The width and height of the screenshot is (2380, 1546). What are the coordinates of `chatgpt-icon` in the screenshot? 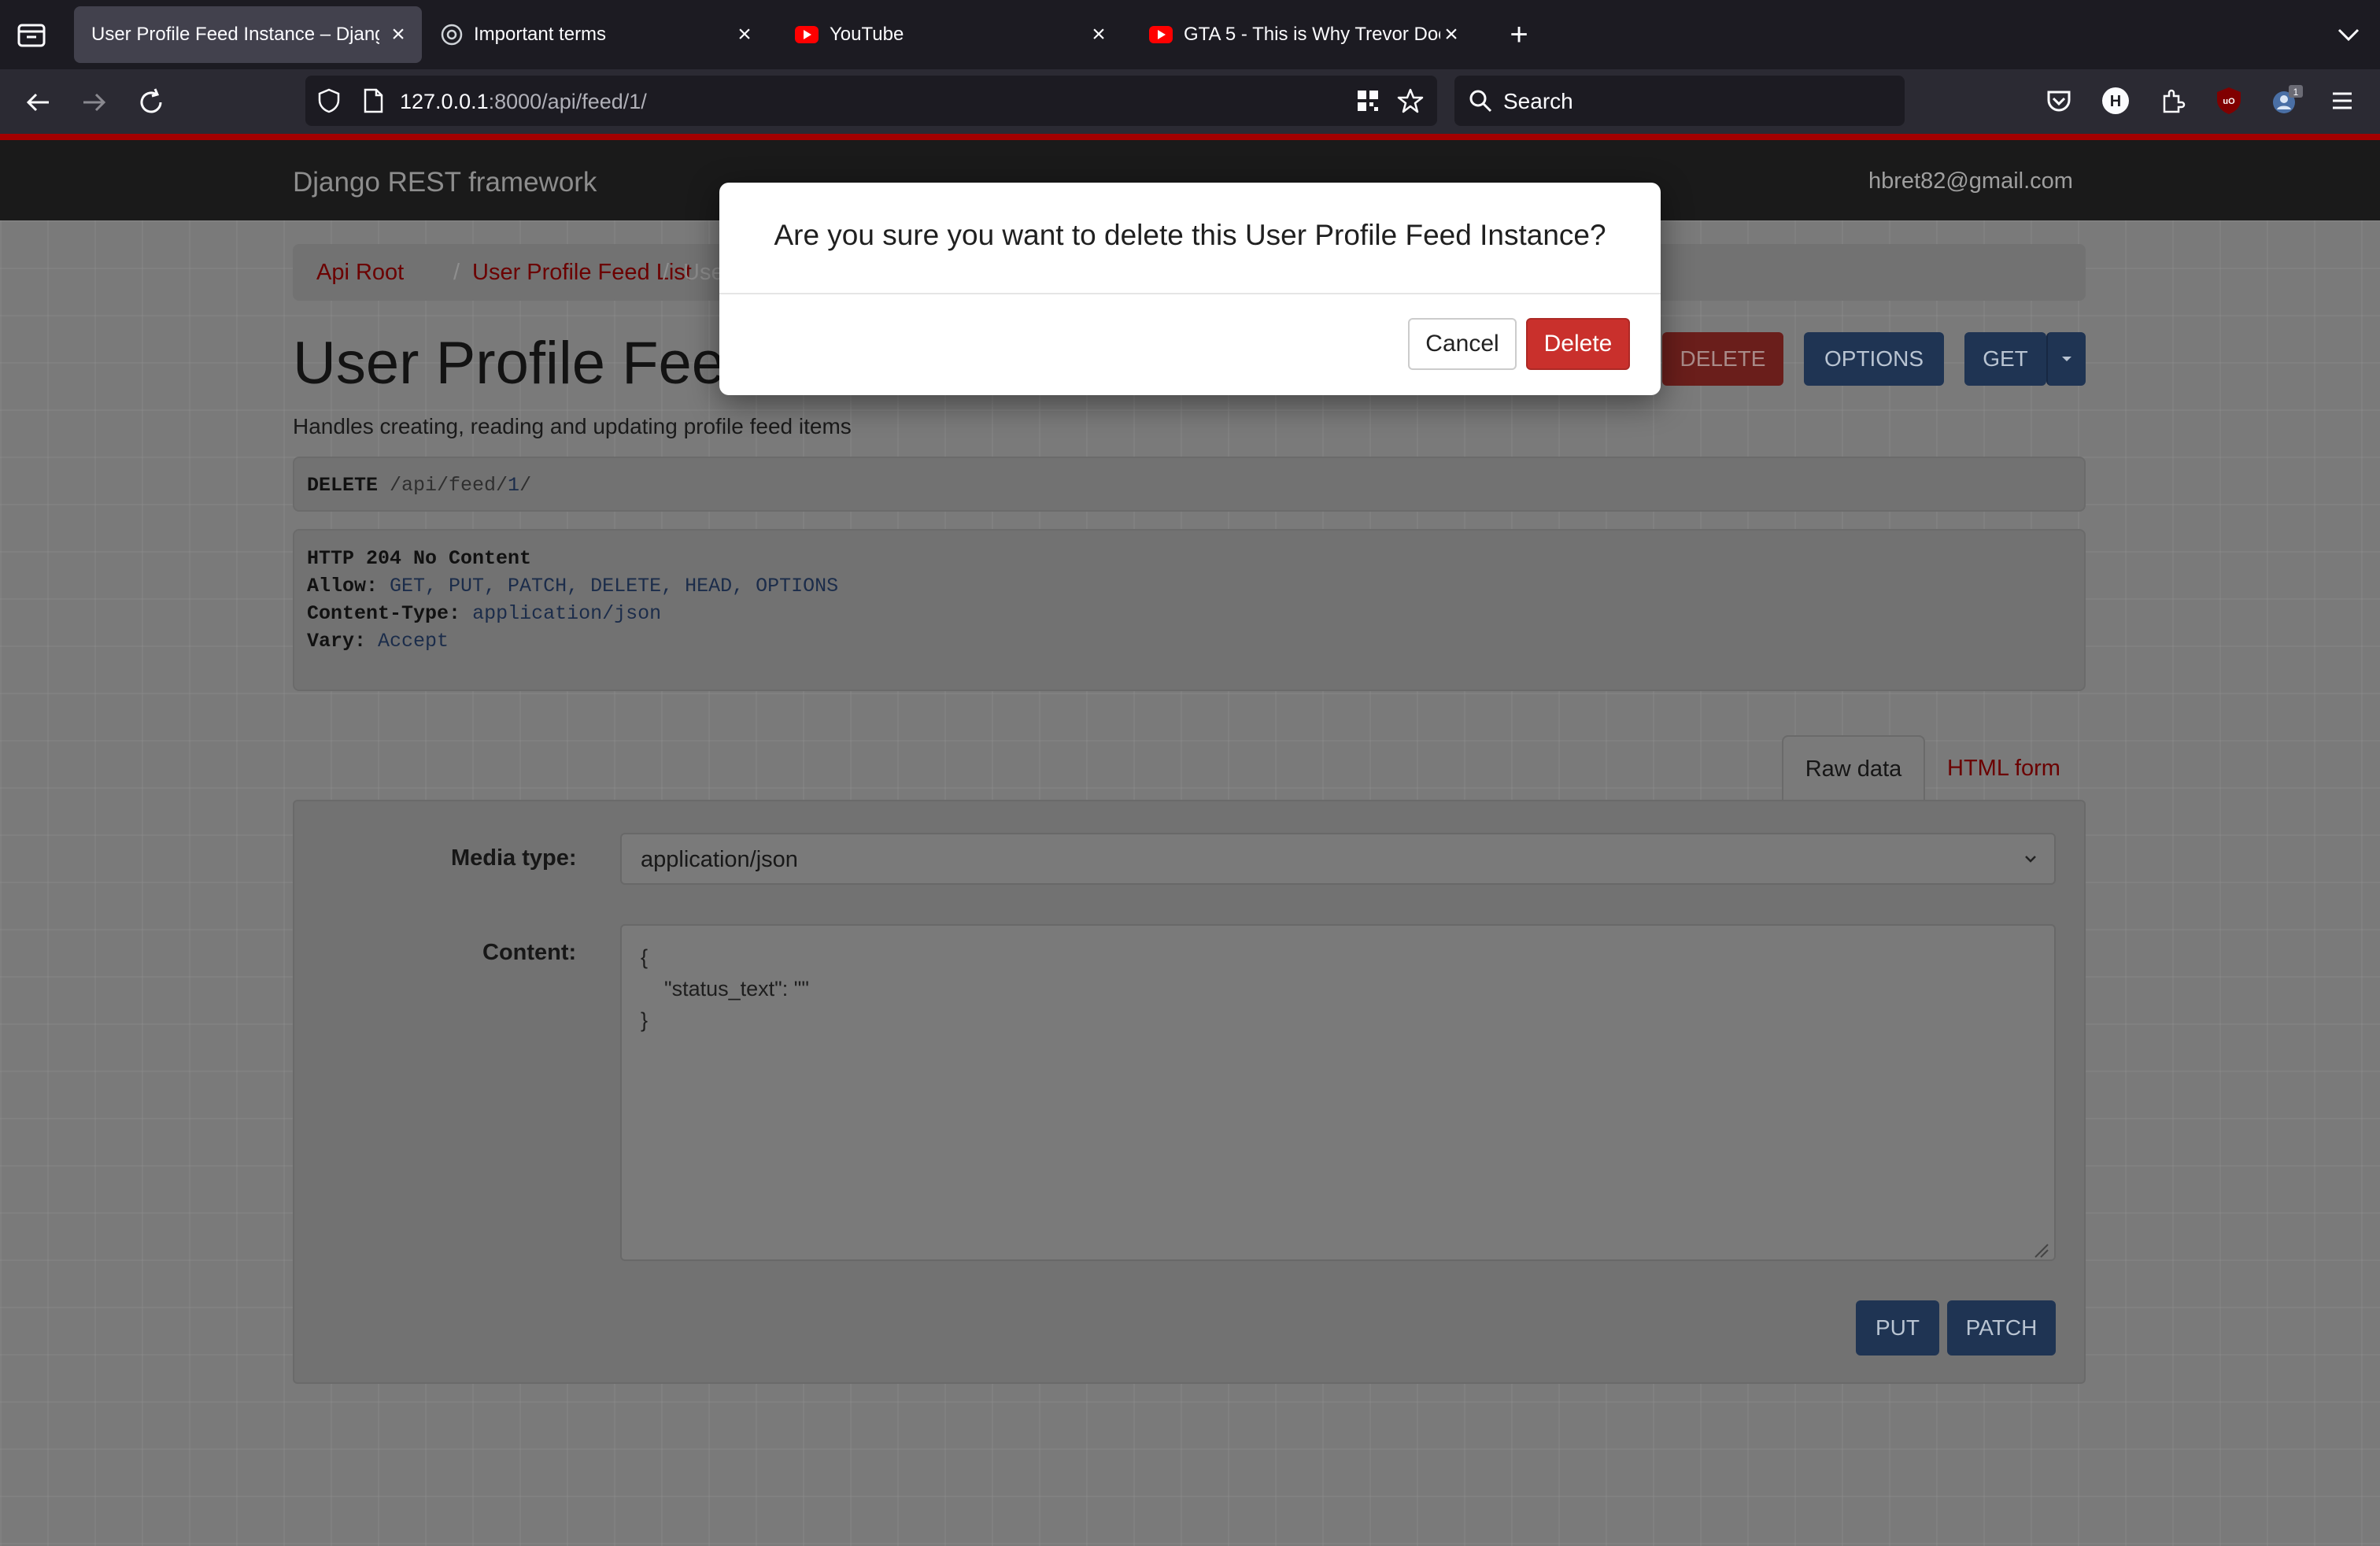 It's located at (452, 35).